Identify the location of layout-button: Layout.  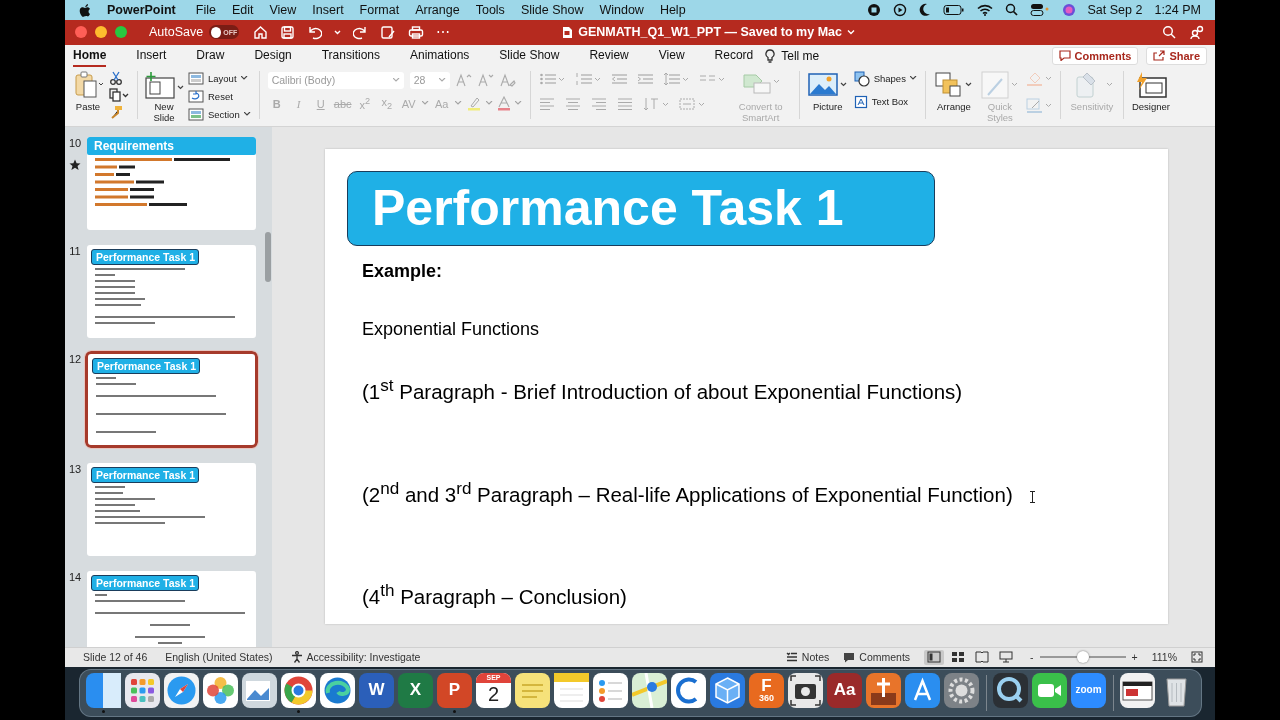
(219, 79).